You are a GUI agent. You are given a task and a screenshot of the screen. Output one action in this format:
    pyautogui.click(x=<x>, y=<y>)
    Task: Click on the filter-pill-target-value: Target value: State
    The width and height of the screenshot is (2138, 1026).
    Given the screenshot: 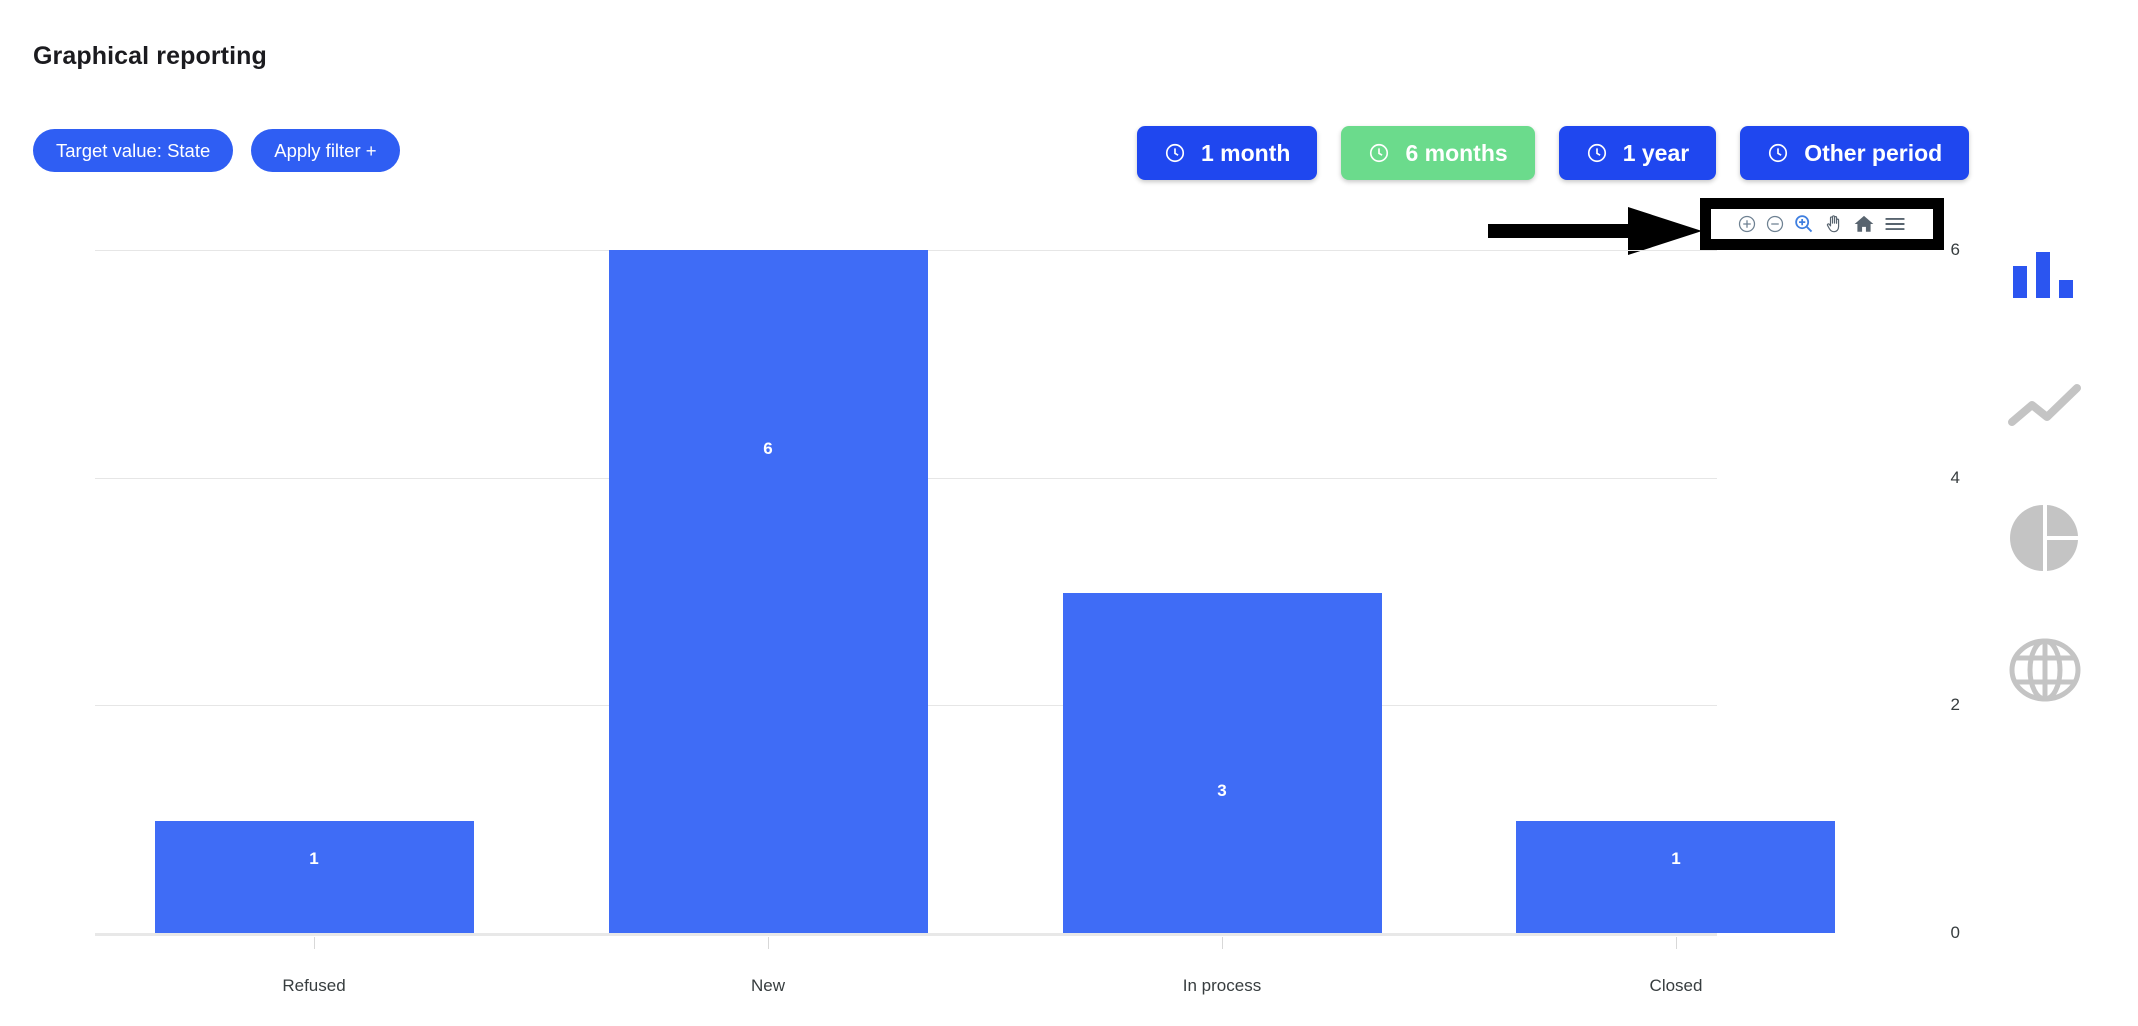 What is the action you would take?
    pyautogui.click(x=133, y=150)
    